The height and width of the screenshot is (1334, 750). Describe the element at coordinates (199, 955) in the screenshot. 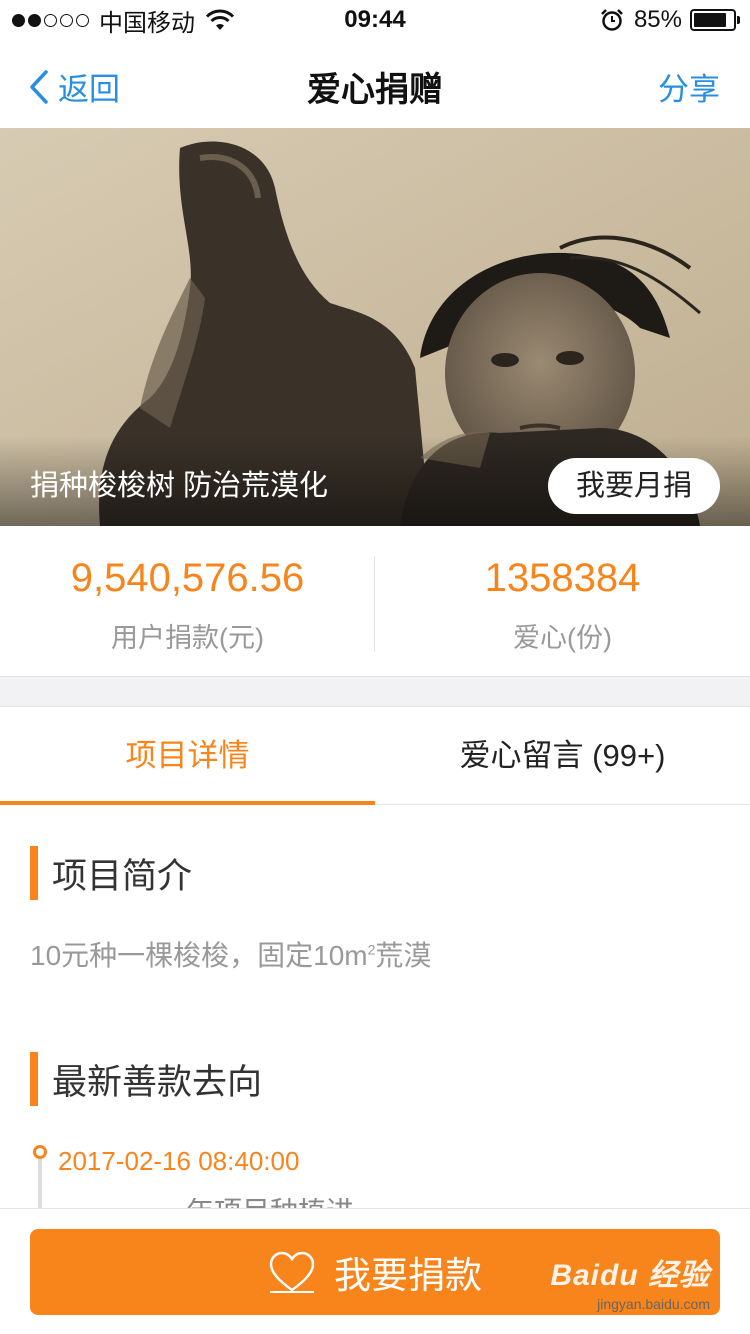

I see `intro-text-main: 10元种一棵梭梭，固定10m` at that location.